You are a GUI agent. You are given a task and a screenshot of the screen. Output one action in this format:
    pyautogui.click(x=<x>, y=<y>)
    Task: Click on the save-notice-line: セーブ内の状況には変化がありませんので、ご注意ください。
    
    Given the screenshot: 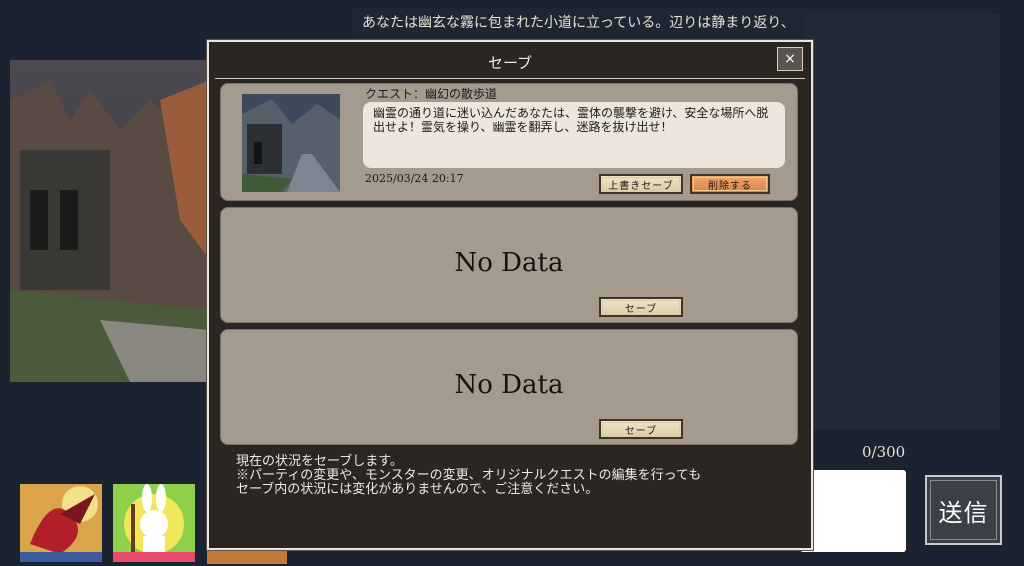 What is the action you would take?
    pyautogui.click(x=417, y=489)
    